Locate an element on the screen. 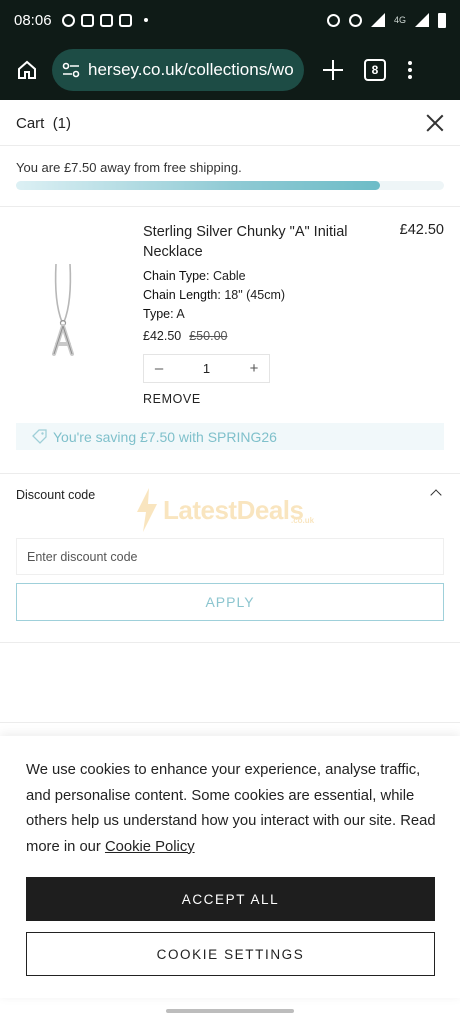 The image size is (460, 1024). attribute-type: Type: A is located at coordinates (164, 314).